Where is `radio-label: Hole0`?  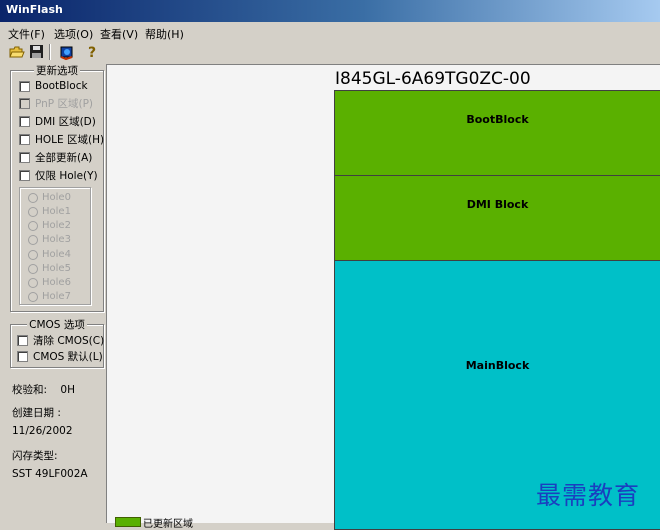 radio-label: Hole0 is located at coordinates (56, 197).